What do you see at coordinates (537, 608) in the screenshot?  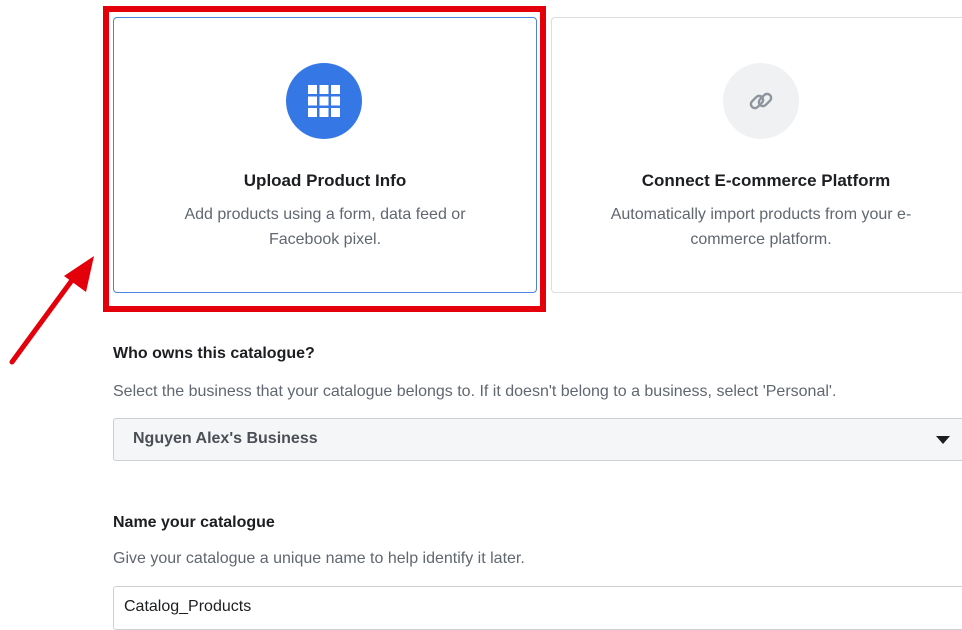 I see `catalogue-name-input: Catalog_Products` at bounding box center [537, 608].